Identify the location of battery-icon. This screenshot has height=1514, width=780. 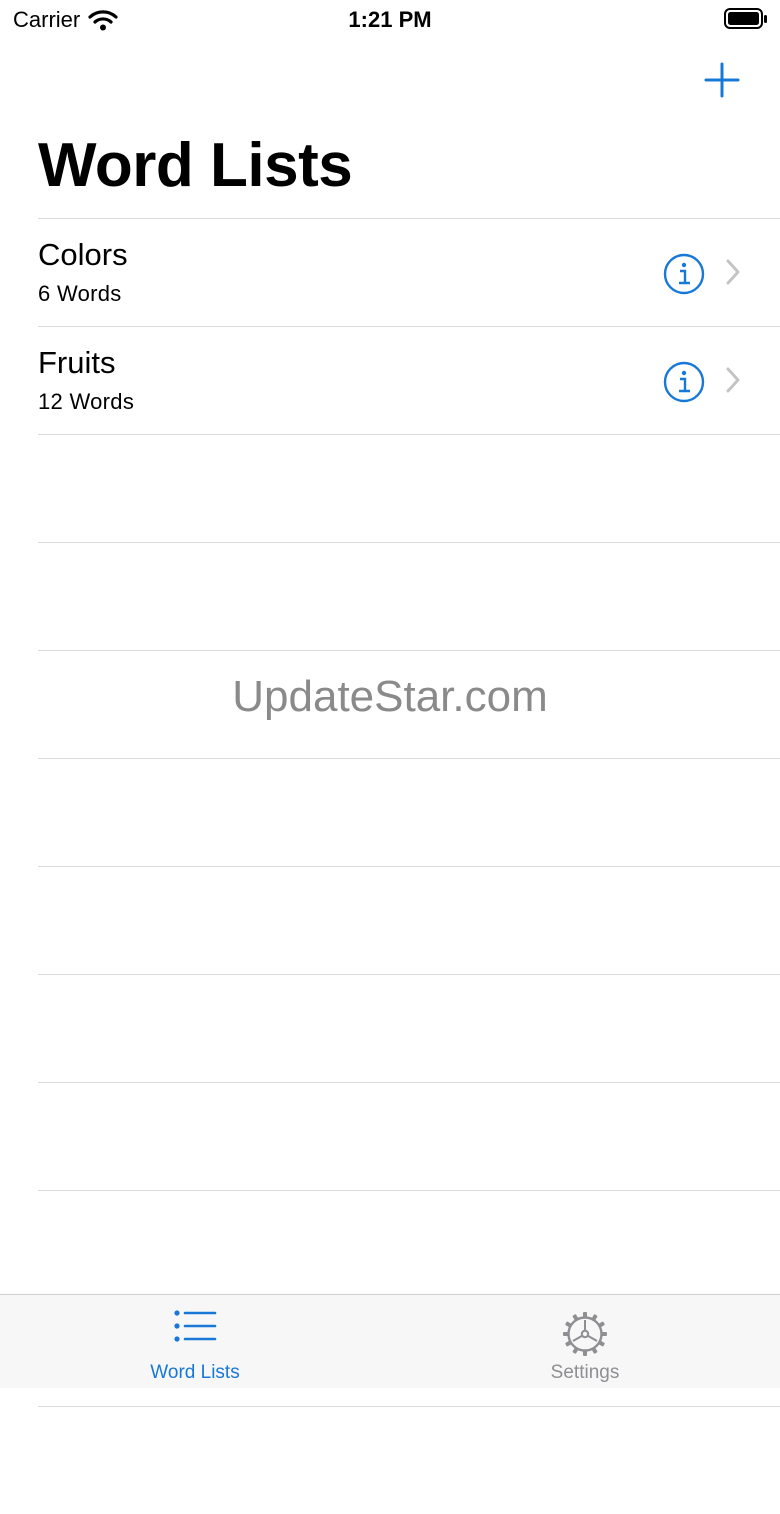
(745, 18).